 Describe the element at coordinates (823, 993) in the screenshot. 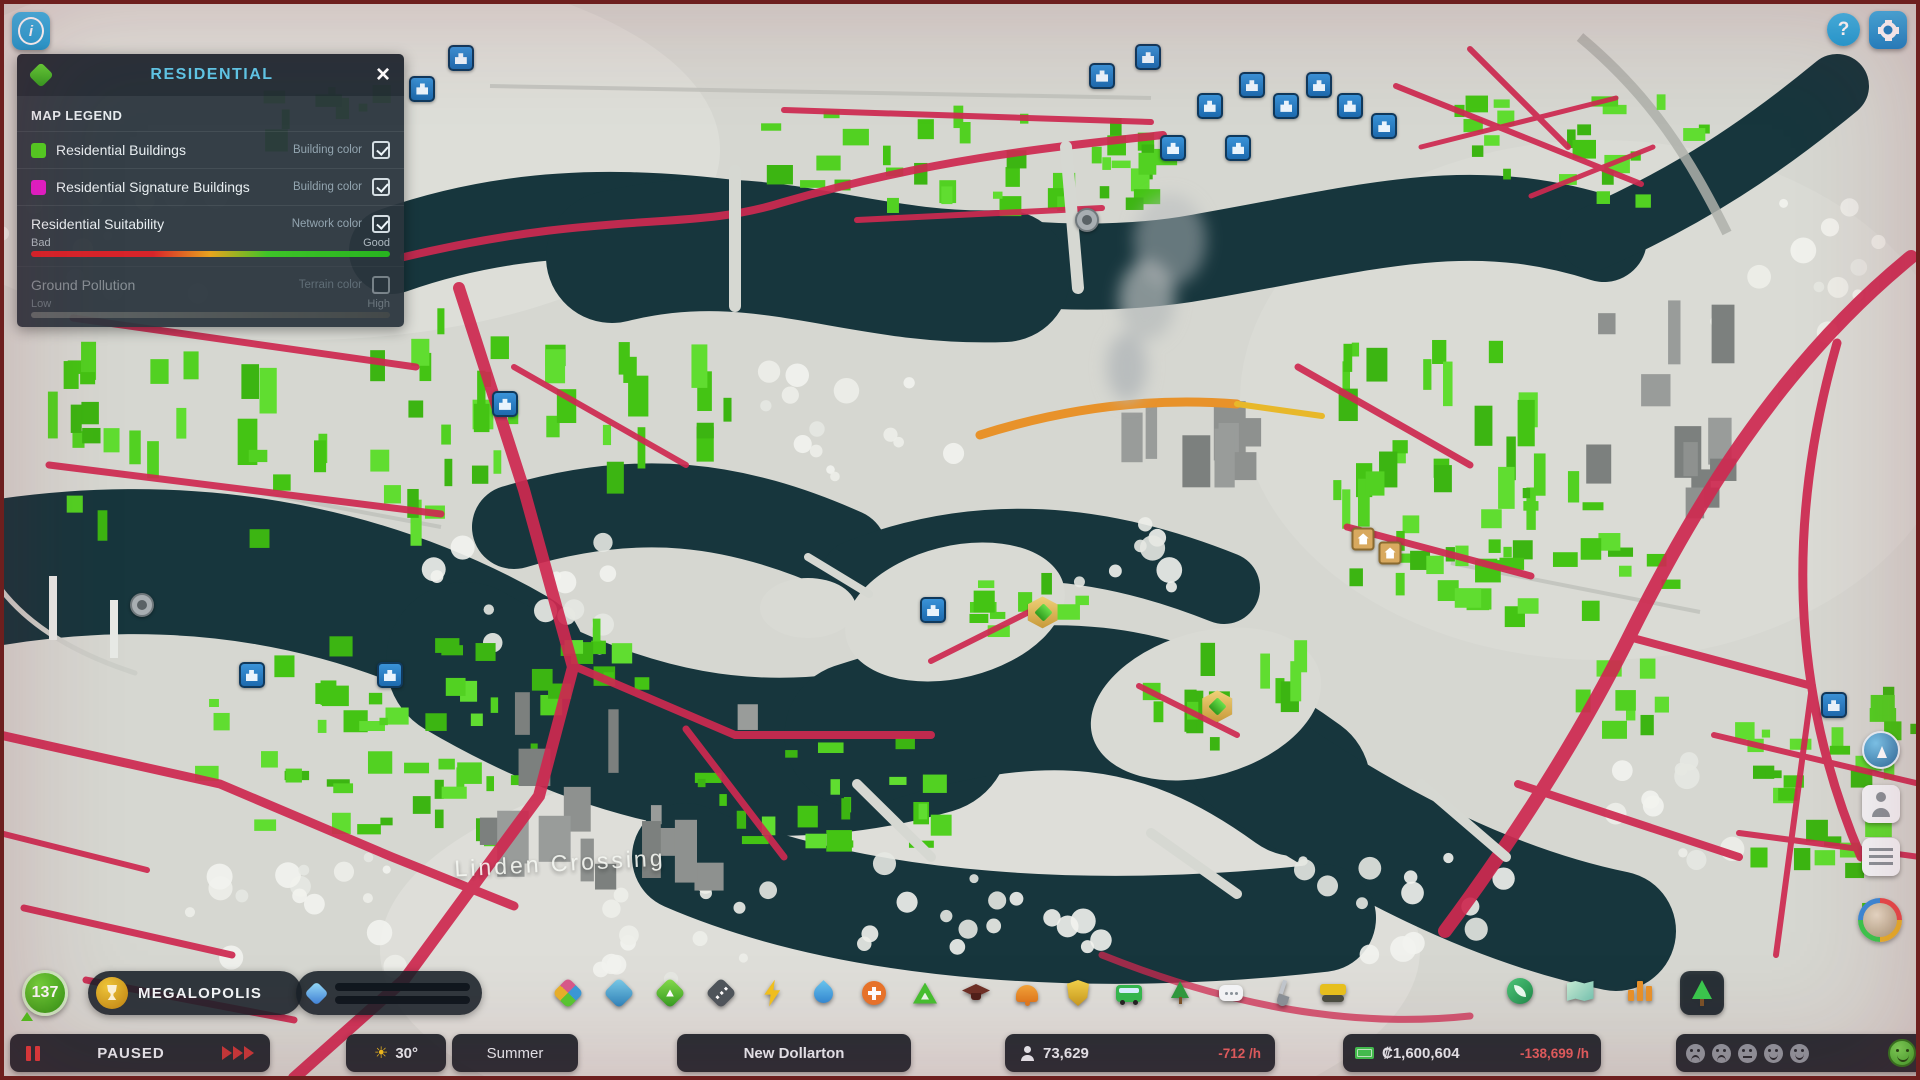

I see `water-tool-button` at that location.